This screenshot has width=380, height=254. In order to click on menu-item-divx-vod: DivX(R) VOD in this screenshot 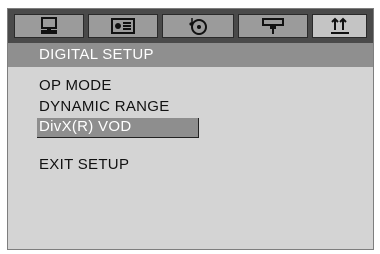, I will do `click(118, 128)`.